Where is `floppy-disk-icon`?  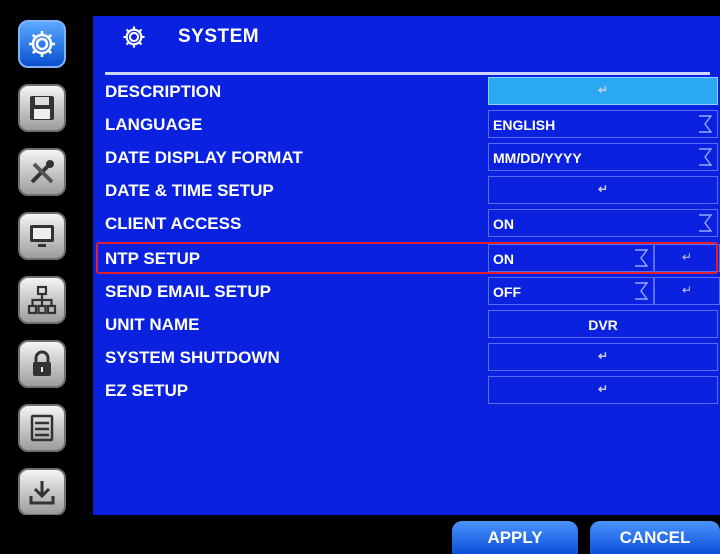 floppy-disk-icon is located at coordinates (42, 108).